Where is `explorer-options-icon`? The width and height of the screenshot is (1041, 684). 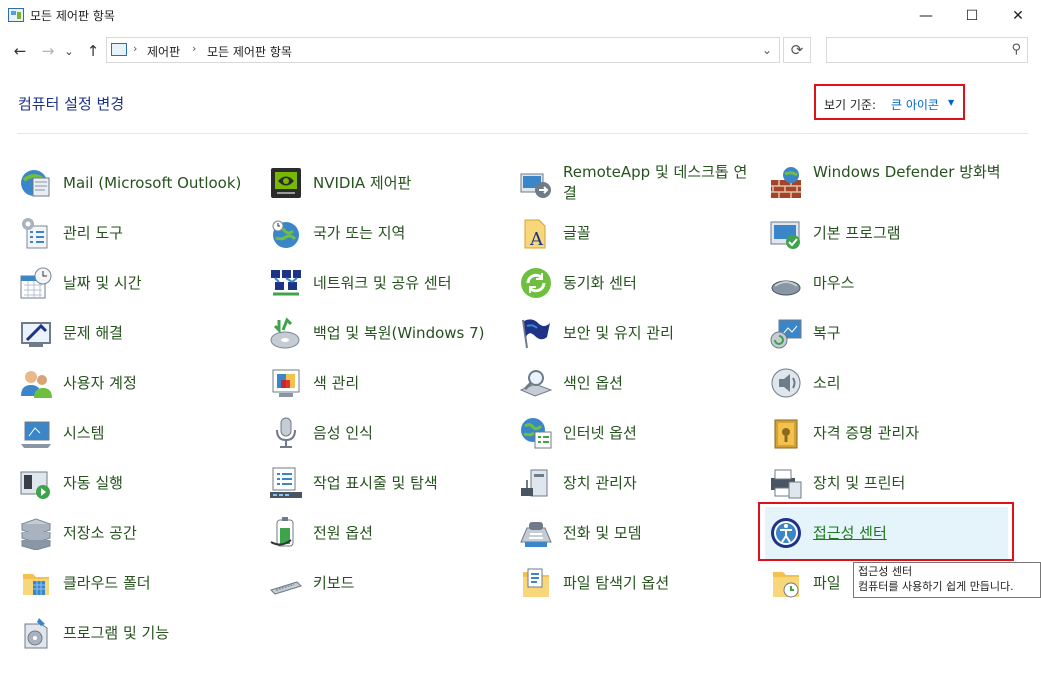 explorer-options-icon is located at coordinates (536, 582).